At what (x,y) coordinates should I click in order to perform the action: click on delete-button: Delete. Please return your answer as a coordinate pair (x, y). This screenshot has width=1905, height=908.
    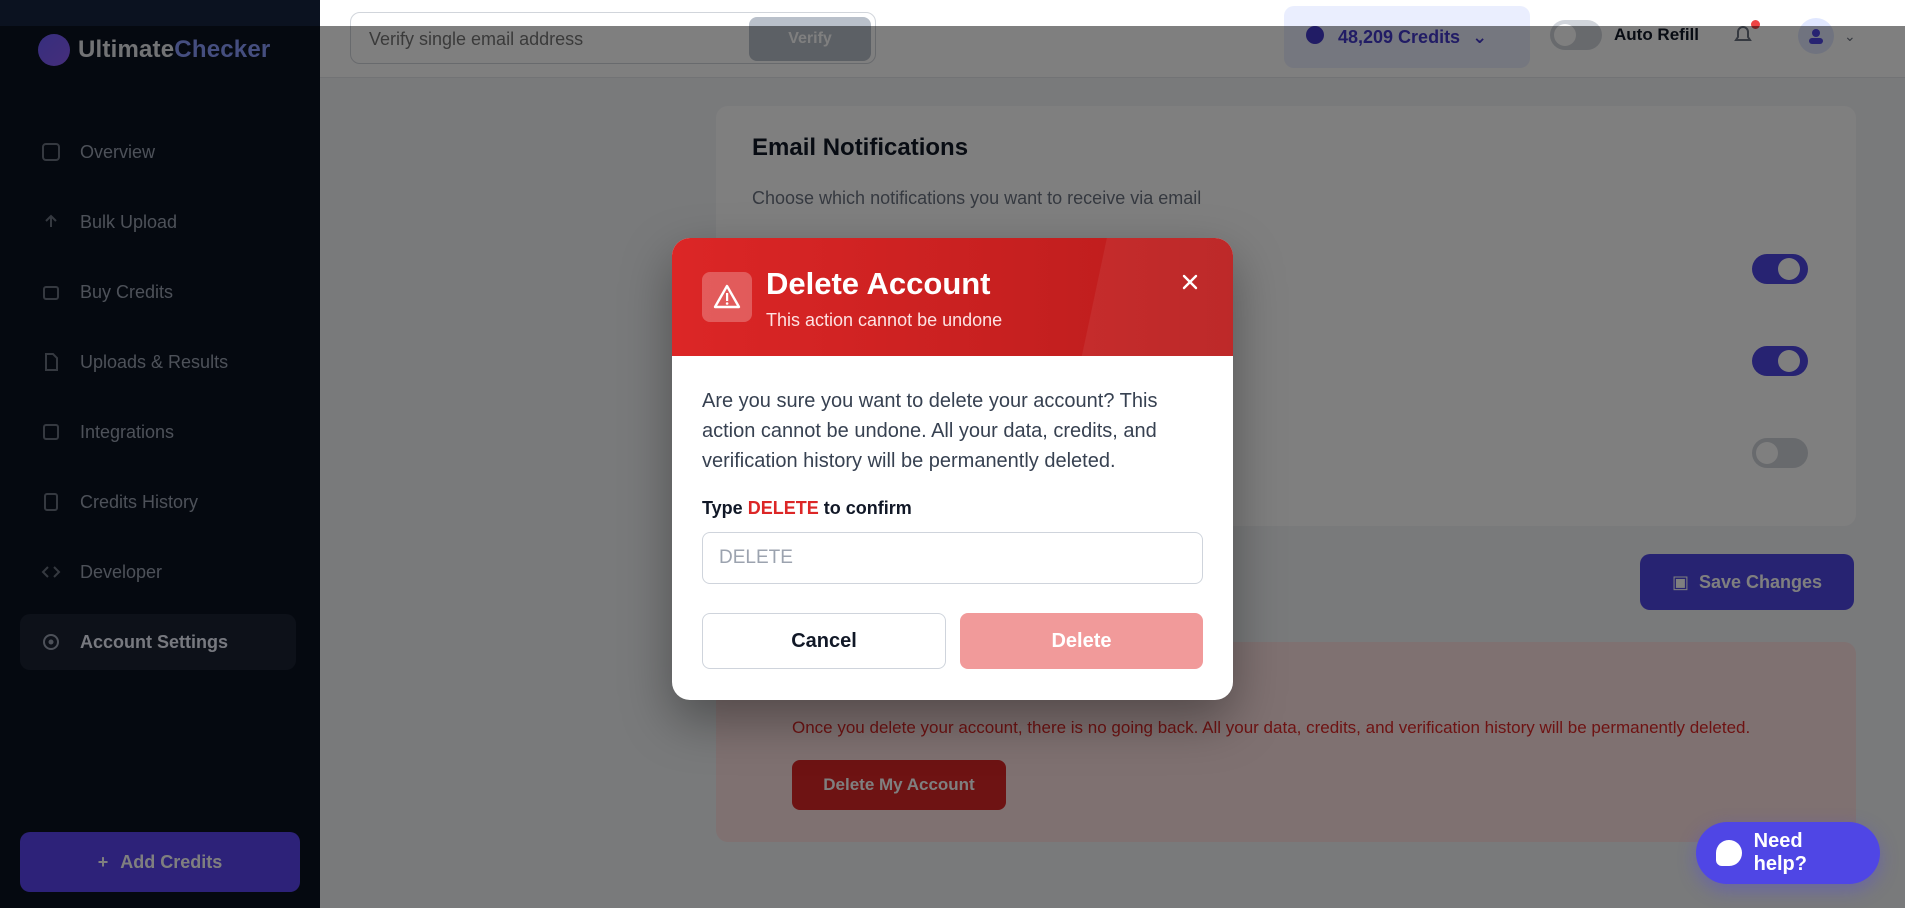
    Looking at the image, I should click on (1081, 641).